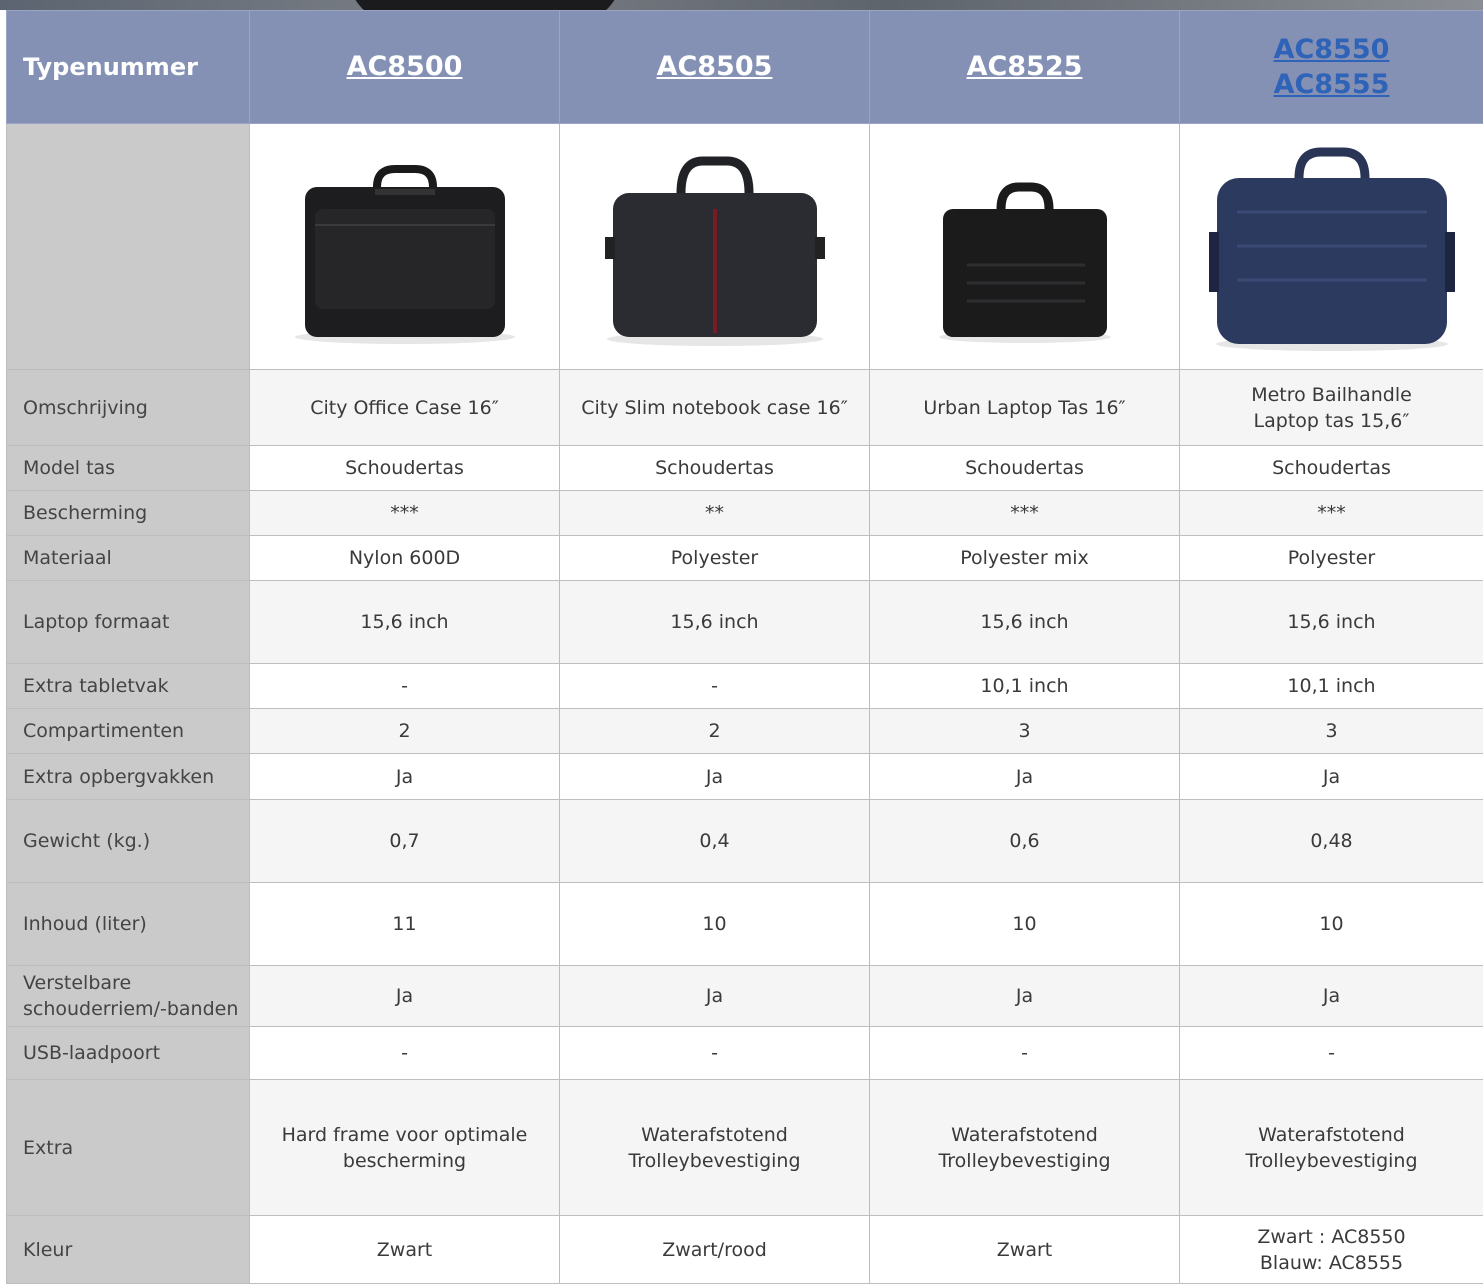  I want to click on black-urban-bag-image, so click(1025, 247).